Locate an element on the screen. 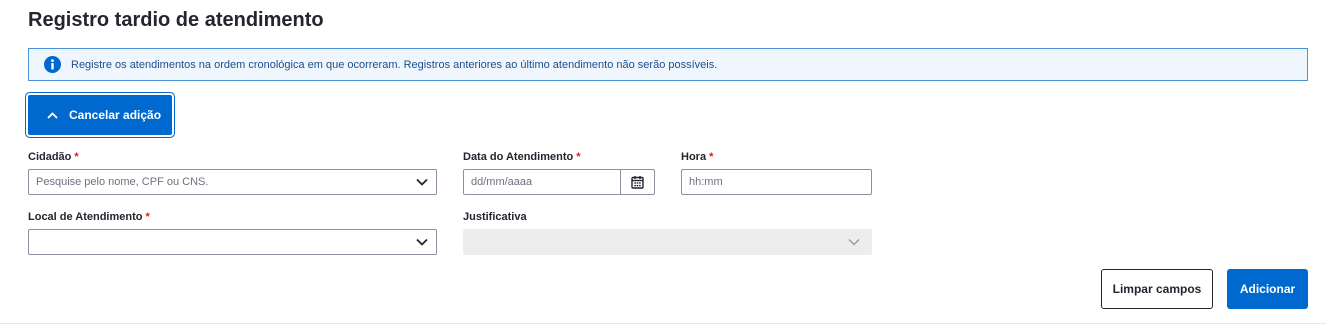 Image resolution: width=1326 pixels, height=334 pixels. justificativa-label: Justificativa is located at coordinates (495, 217).